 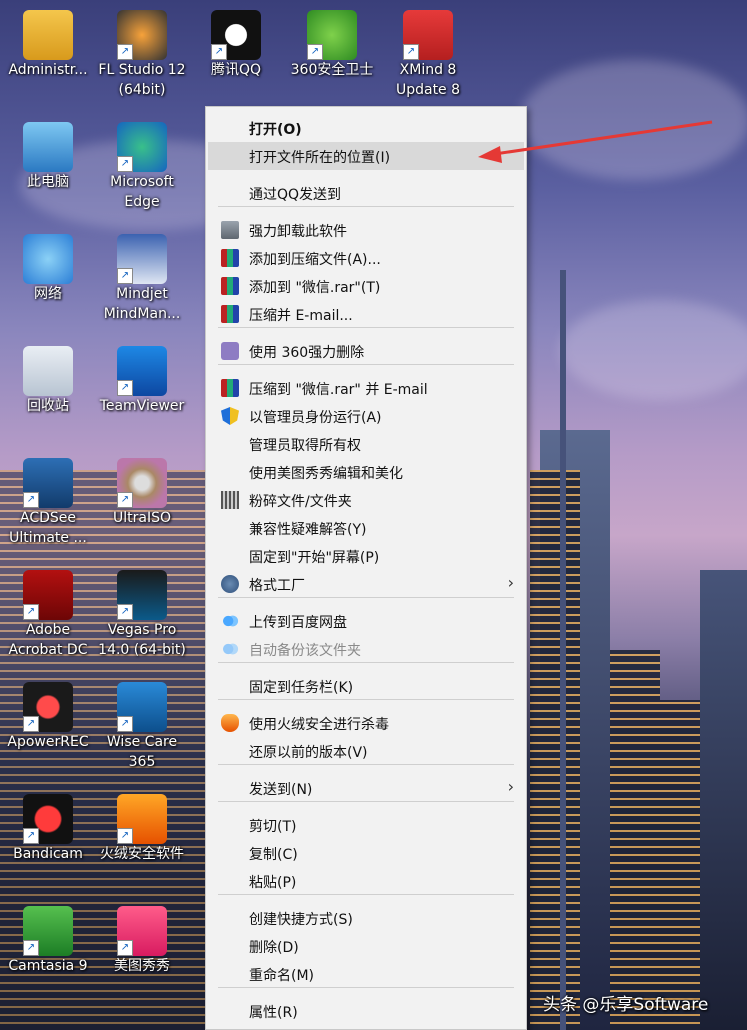 I want to click on red-arrow-annotation, so click(x=595, y=141).